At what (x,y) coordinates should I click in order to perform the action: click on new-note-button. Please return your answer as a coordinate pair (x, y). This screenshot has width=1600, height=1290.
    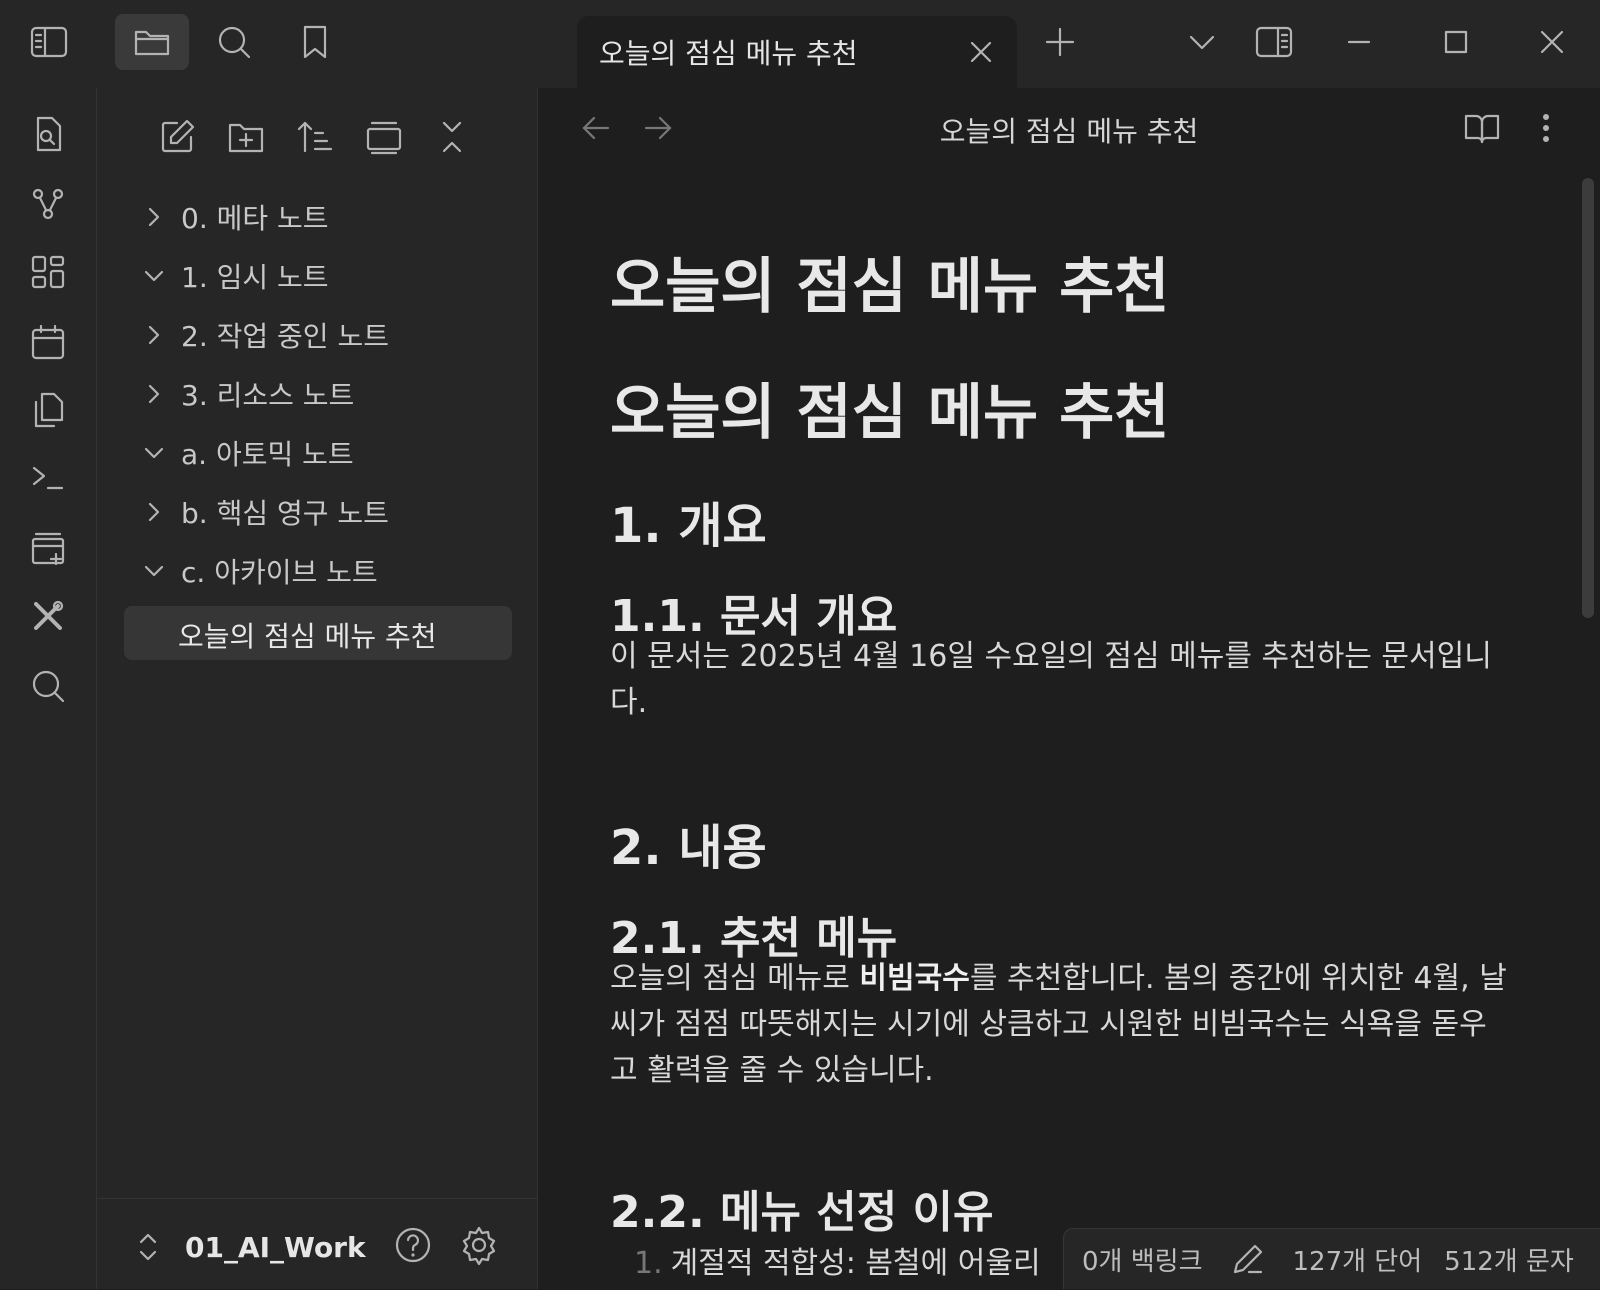
    Looking at the image, I should click on (177, 137).